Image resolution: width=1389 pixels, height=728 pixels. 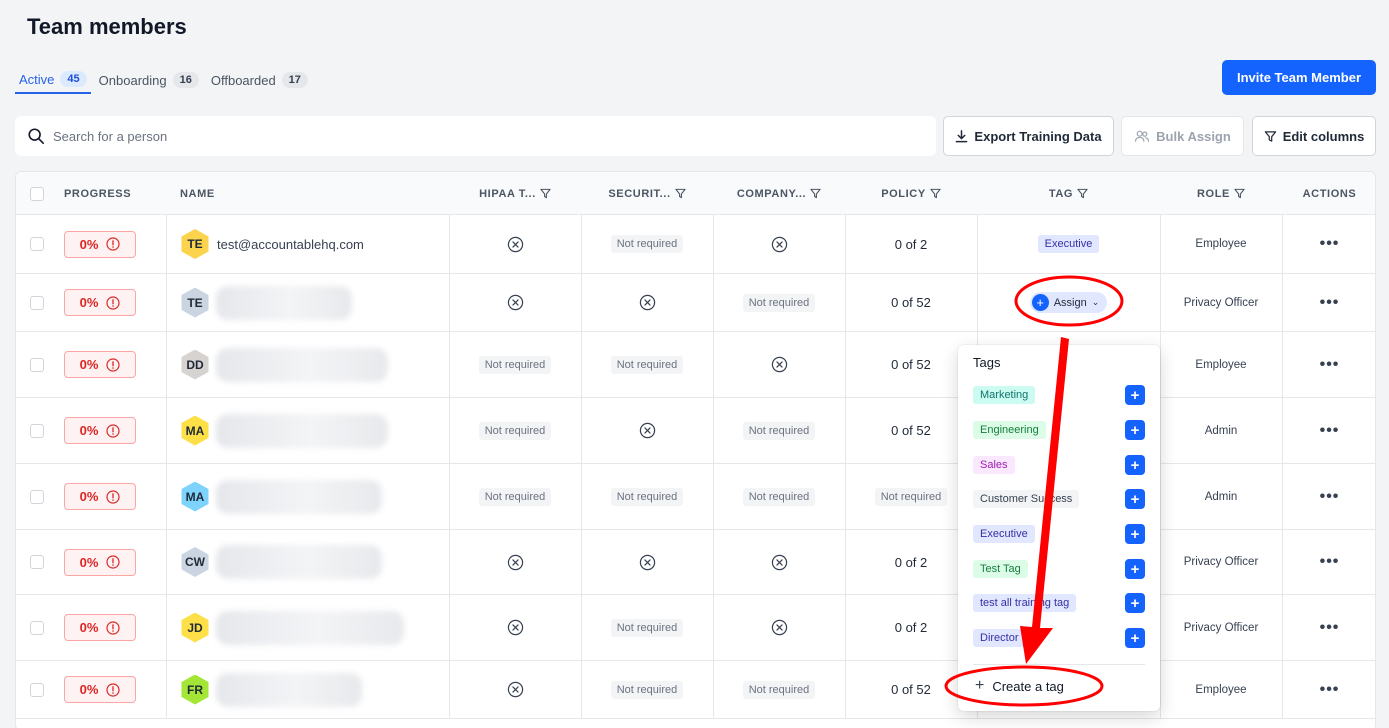 What do you see at coordinates (259, 80) in the screenshot?
I see `tab-offboarded: Offboarded 17` at bounding box center [259, 80].